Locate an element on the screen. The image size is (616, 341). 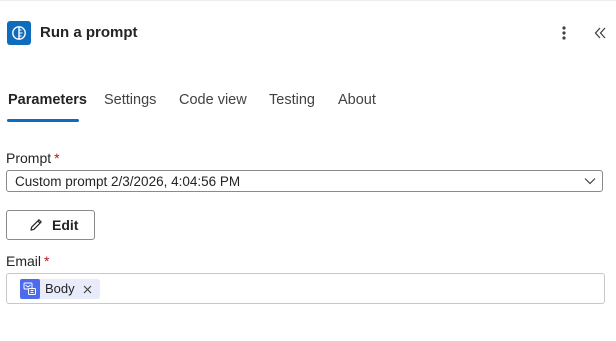
top-divider is located at coordinates (308, 0).